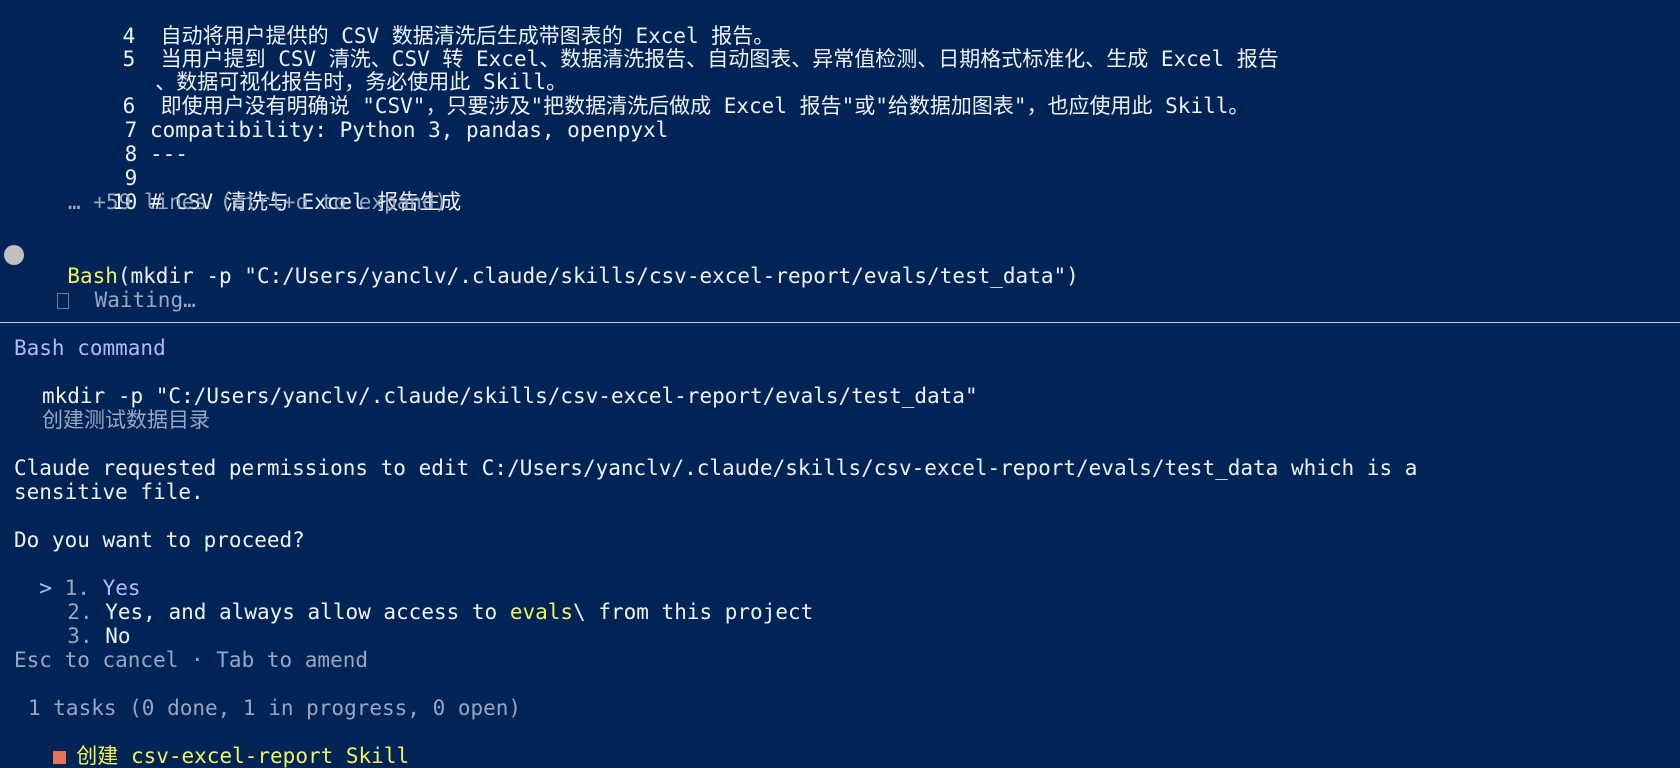  Describe the element at coordinates (14, 255) in the screenshot. I see `tool-status-dot-icon` at that location.